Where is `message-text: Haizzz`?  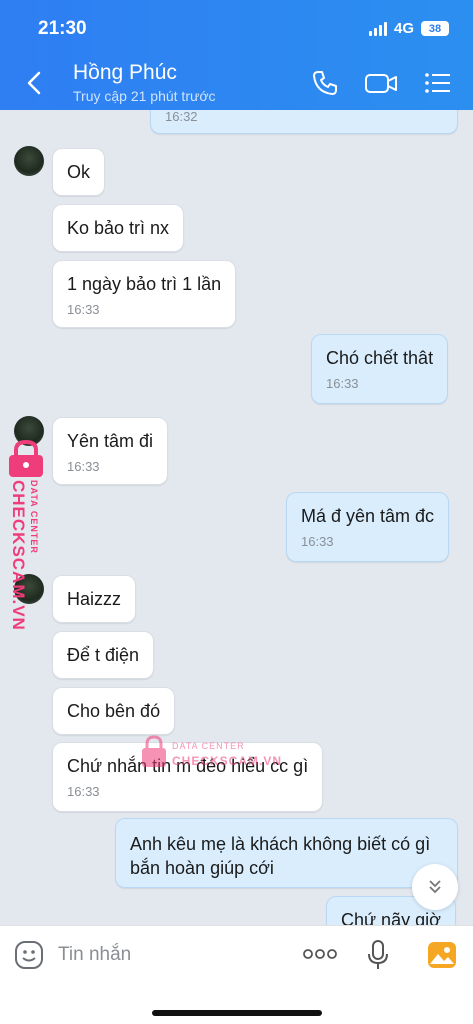 message-text: Haizzz is located at coordinates (94, 599).